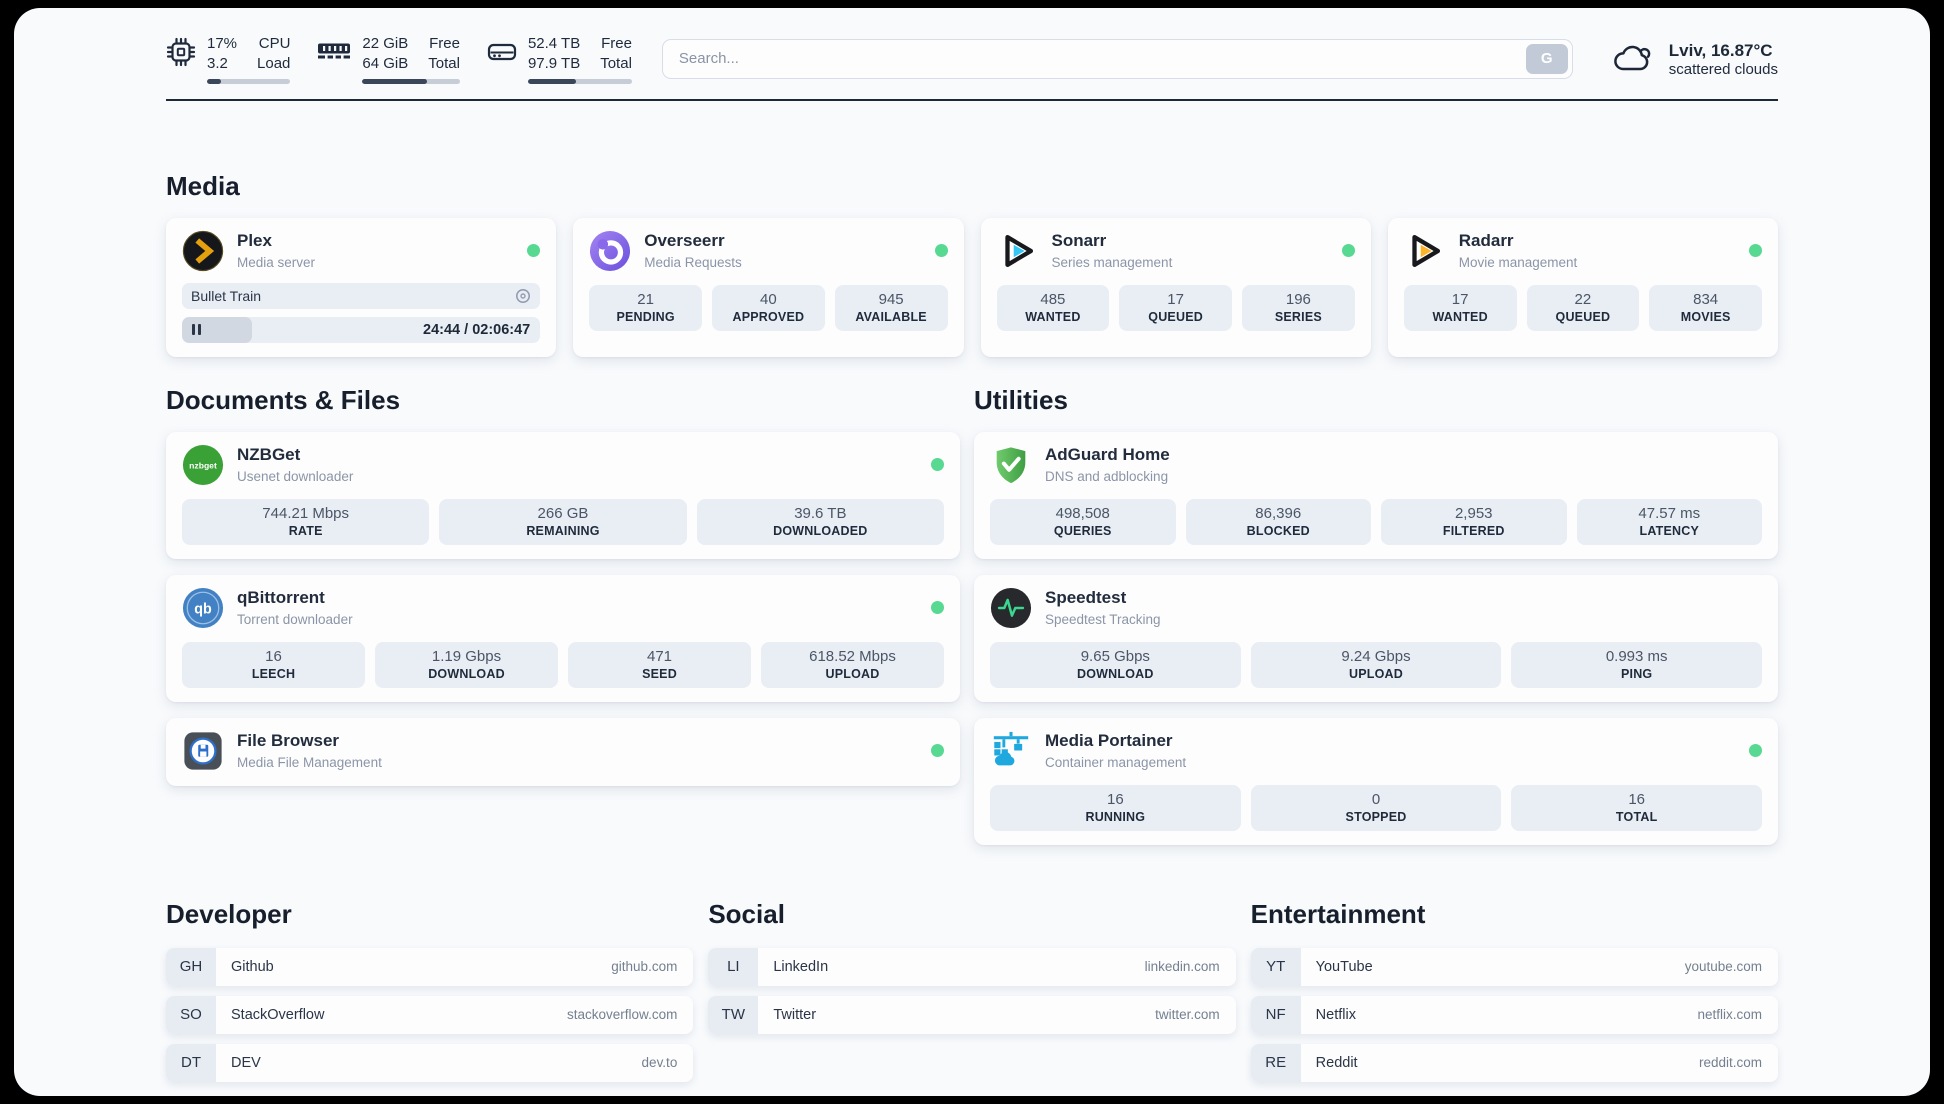 This screenshot has width=1944, height=1104. Describe the element at coordinates (1730, 1063) in the screenshot. I see `bookmark-url: reddit.com` at that location.